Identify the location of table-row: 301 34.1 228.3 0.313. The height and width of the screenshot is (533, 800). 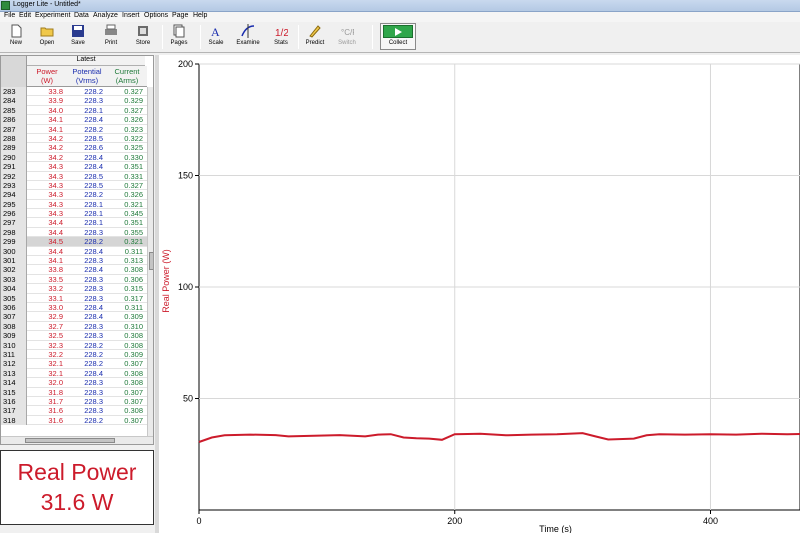
(74, 261).